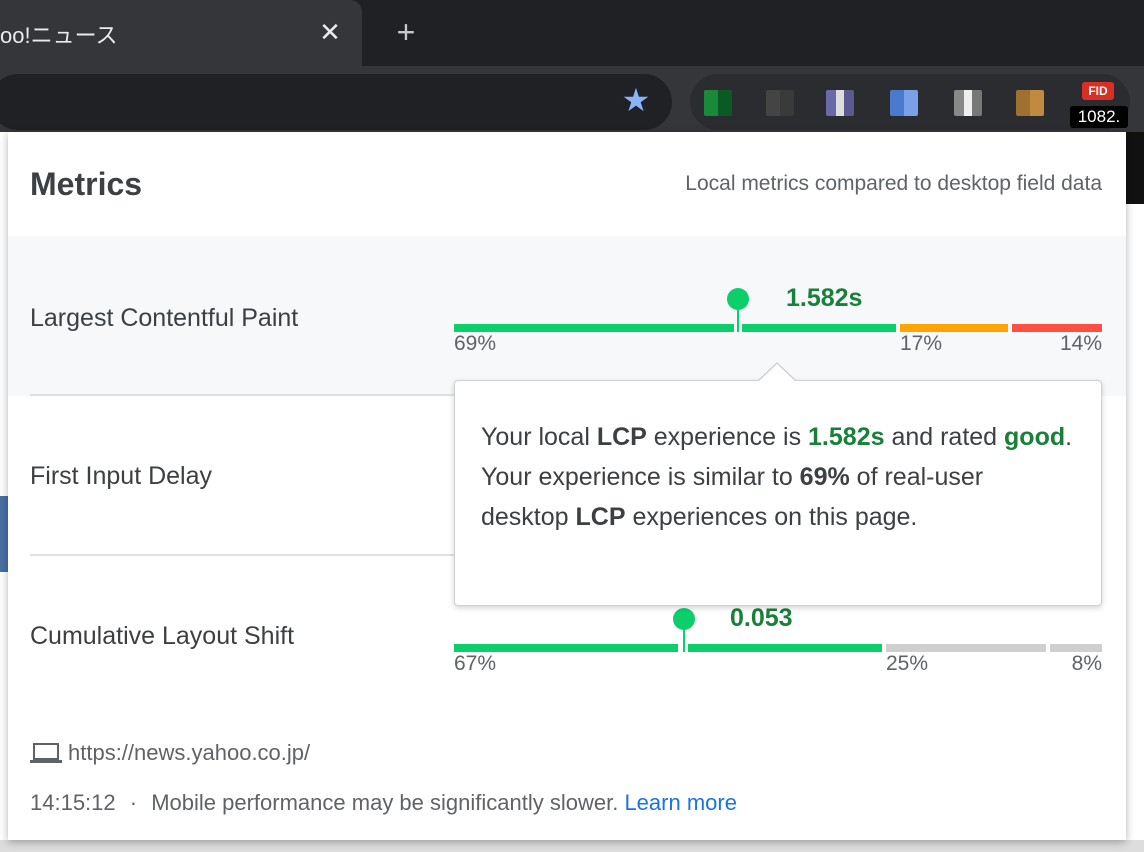 The height and width of the screenshot is (852, 1144). I want to click on page-url: https://news.yahoo.co.jp/, so click(170, 753).